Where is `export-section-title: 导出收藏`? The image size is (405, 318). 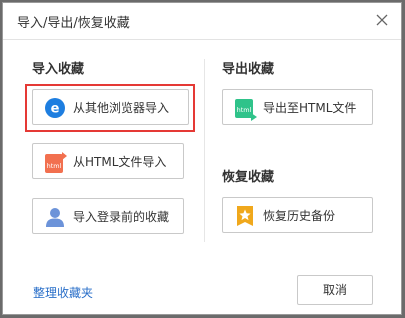
export-section-title: 导出收藏 is located at coordinates (248, 69).